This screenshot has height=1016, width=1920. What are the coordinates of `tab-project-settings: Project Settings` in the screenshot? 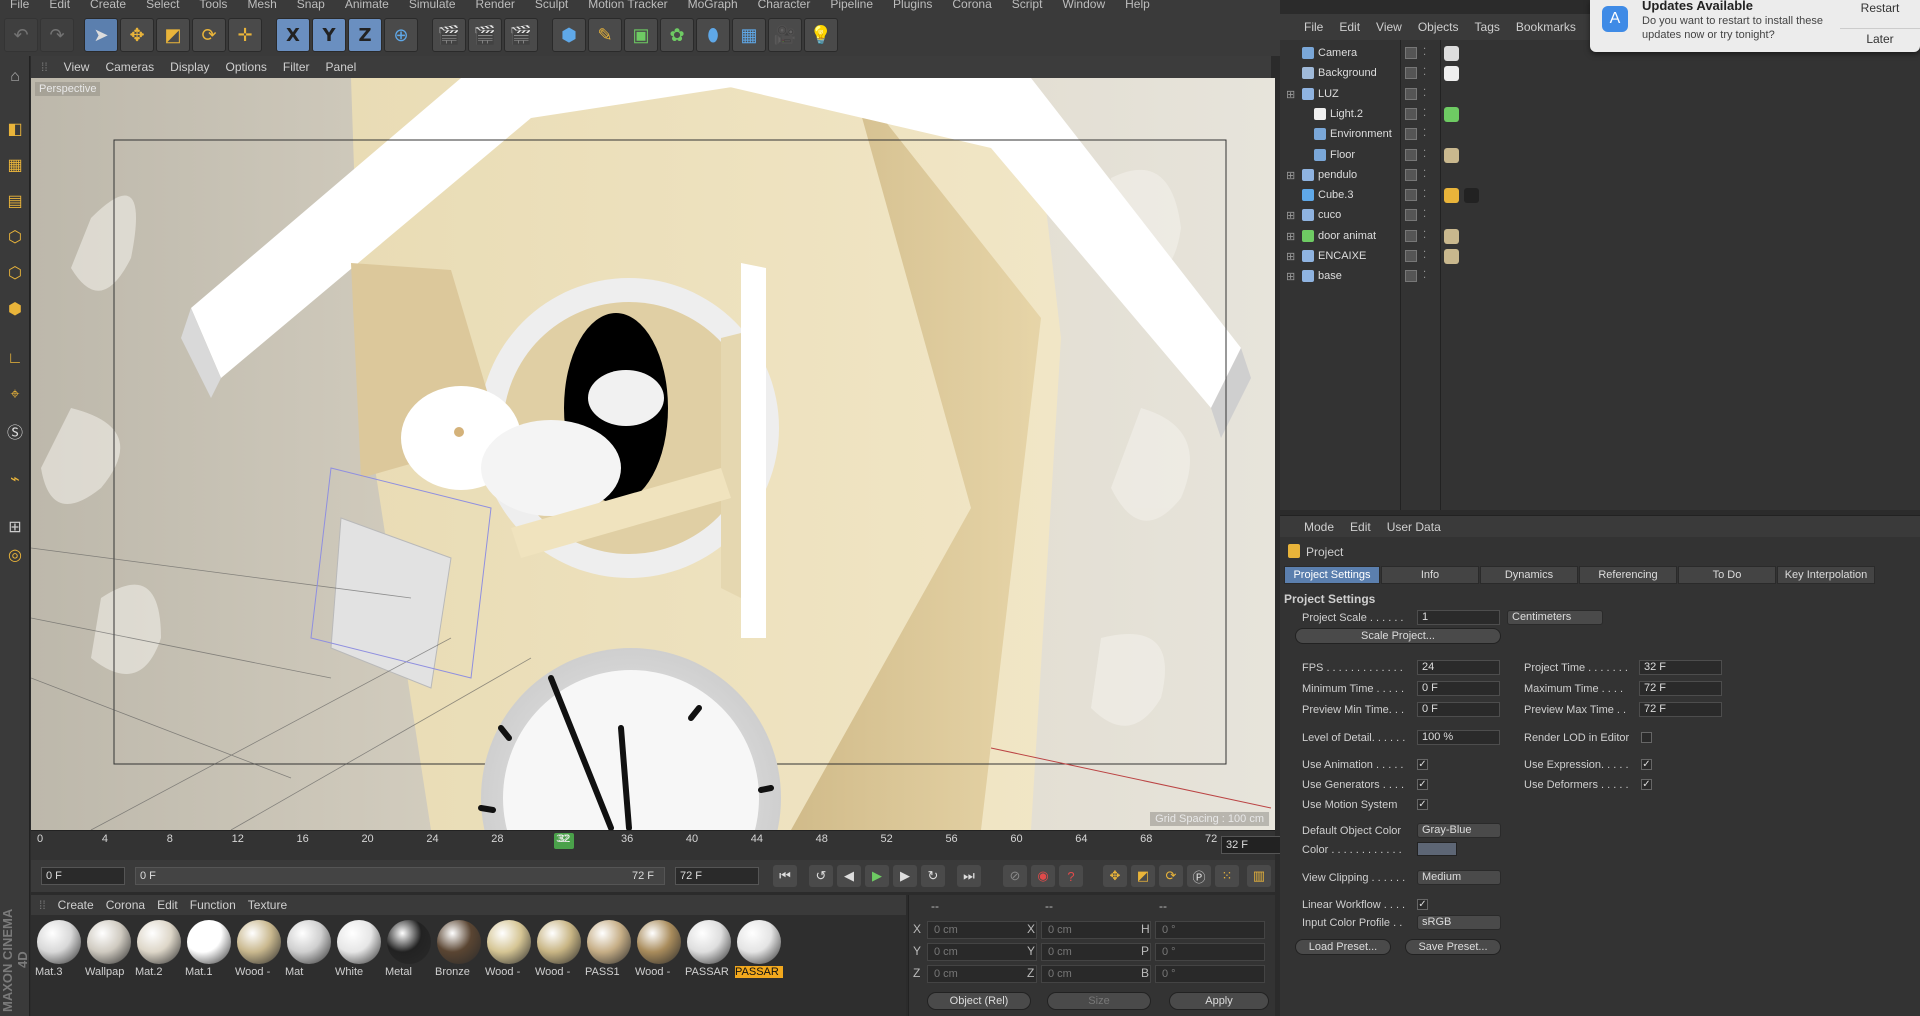 It's located at (1332, 575).